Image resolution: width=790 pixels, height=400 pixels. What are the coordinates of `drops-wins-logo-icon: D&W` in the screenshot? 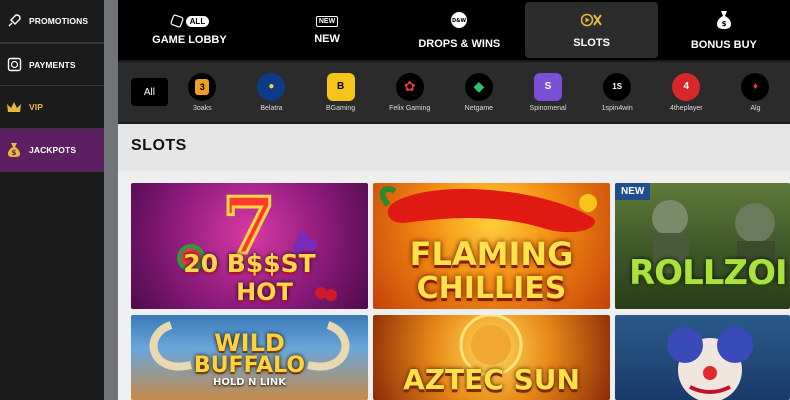 It's located at (459, 21).